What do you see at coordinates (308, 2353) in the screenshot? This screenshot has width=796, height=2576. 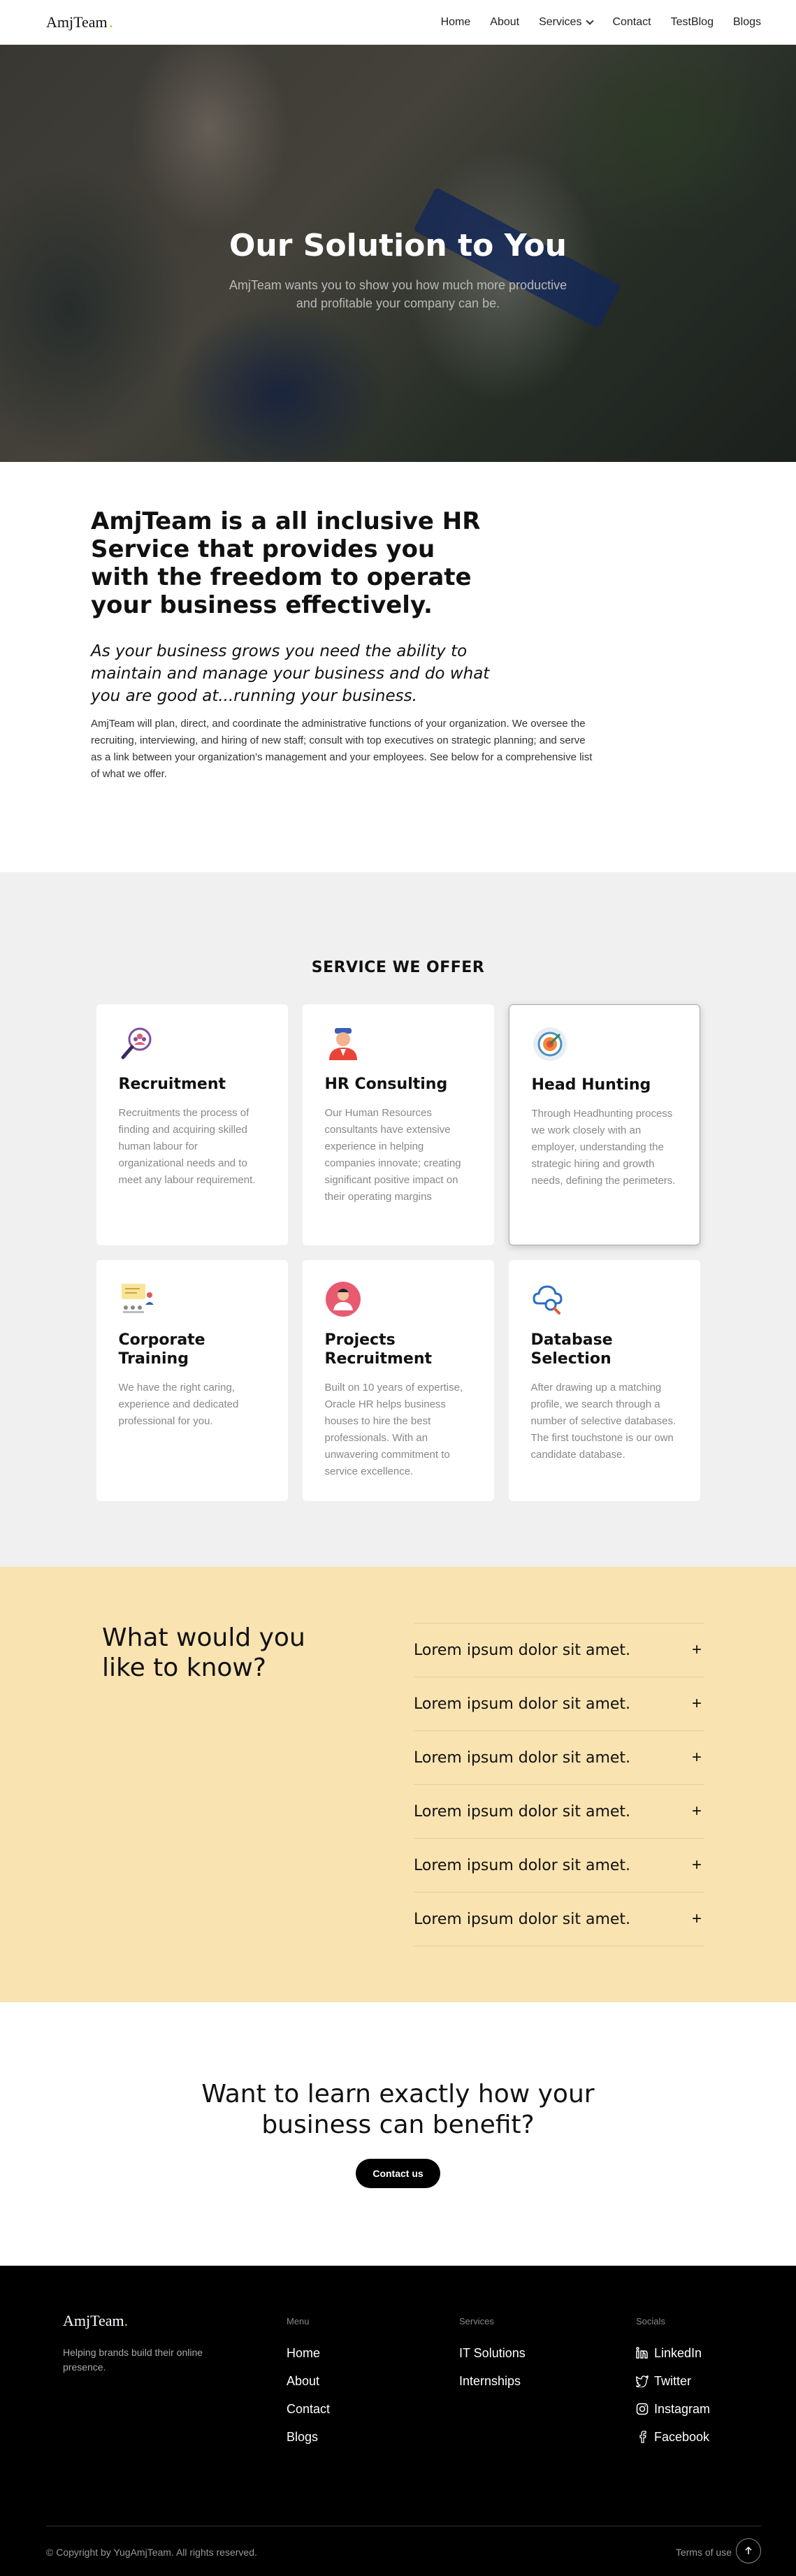 I see `footer-link-home: Home` at bounding box center [308, 2353].